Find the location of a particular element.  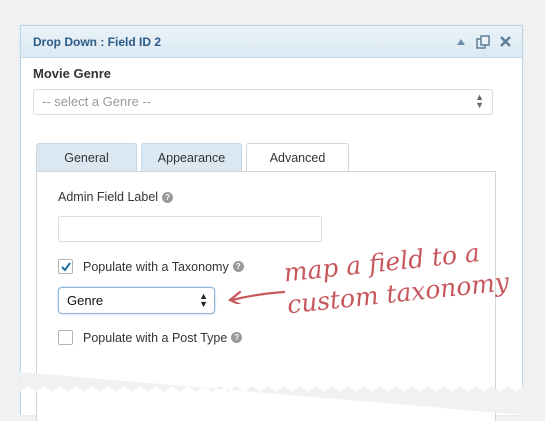

panel-actions is located at coordinates (483, 41).